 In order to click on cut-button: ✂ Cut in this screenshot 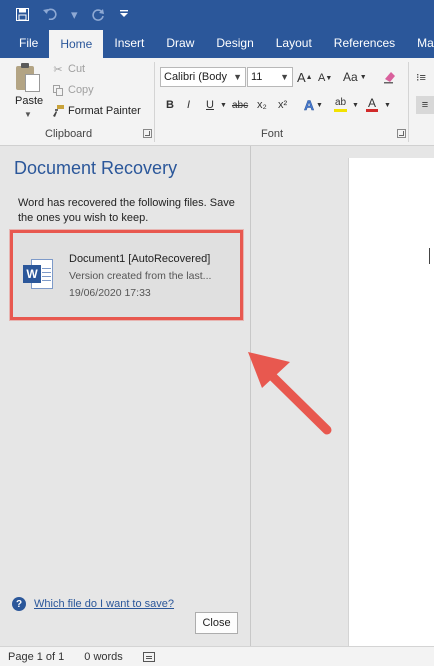, I will do `click(69, 69)`.